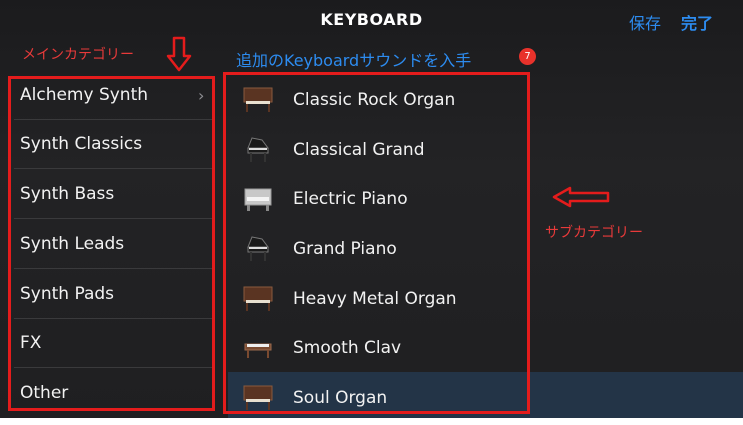  I want to click on main-category-annotation: メインカテゴリー, so click(78, 55).